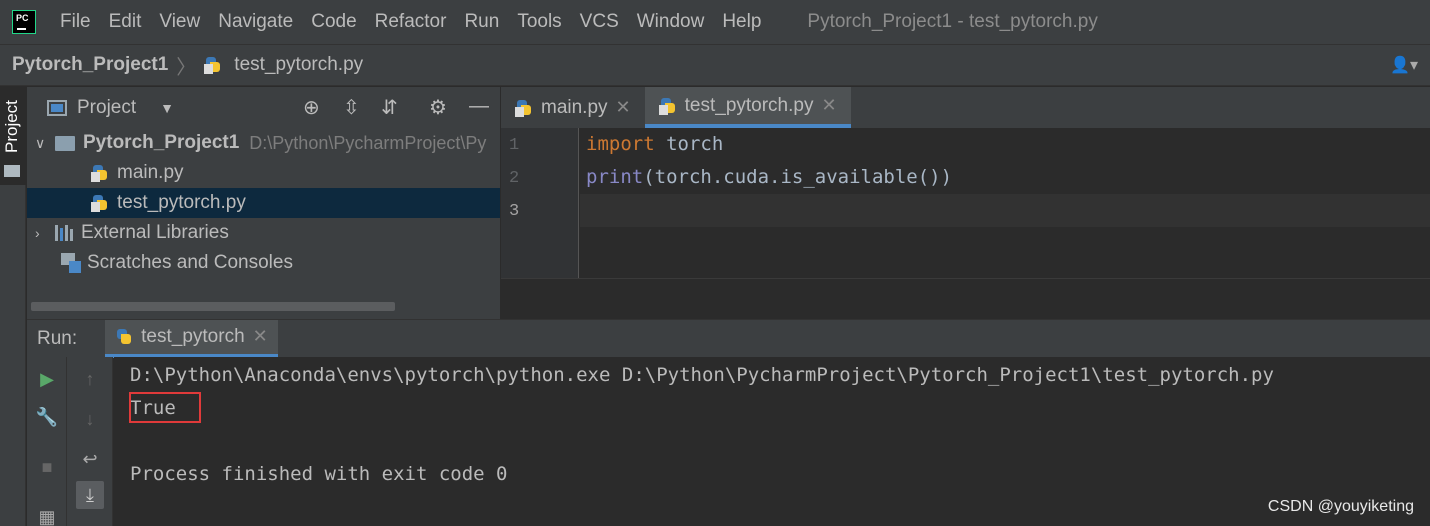 This screenshot has width=1430, height=526. Describe the element at coordinates (311, 107) in the screenshot. I see `locate-file-icon: ⊕` at that location.